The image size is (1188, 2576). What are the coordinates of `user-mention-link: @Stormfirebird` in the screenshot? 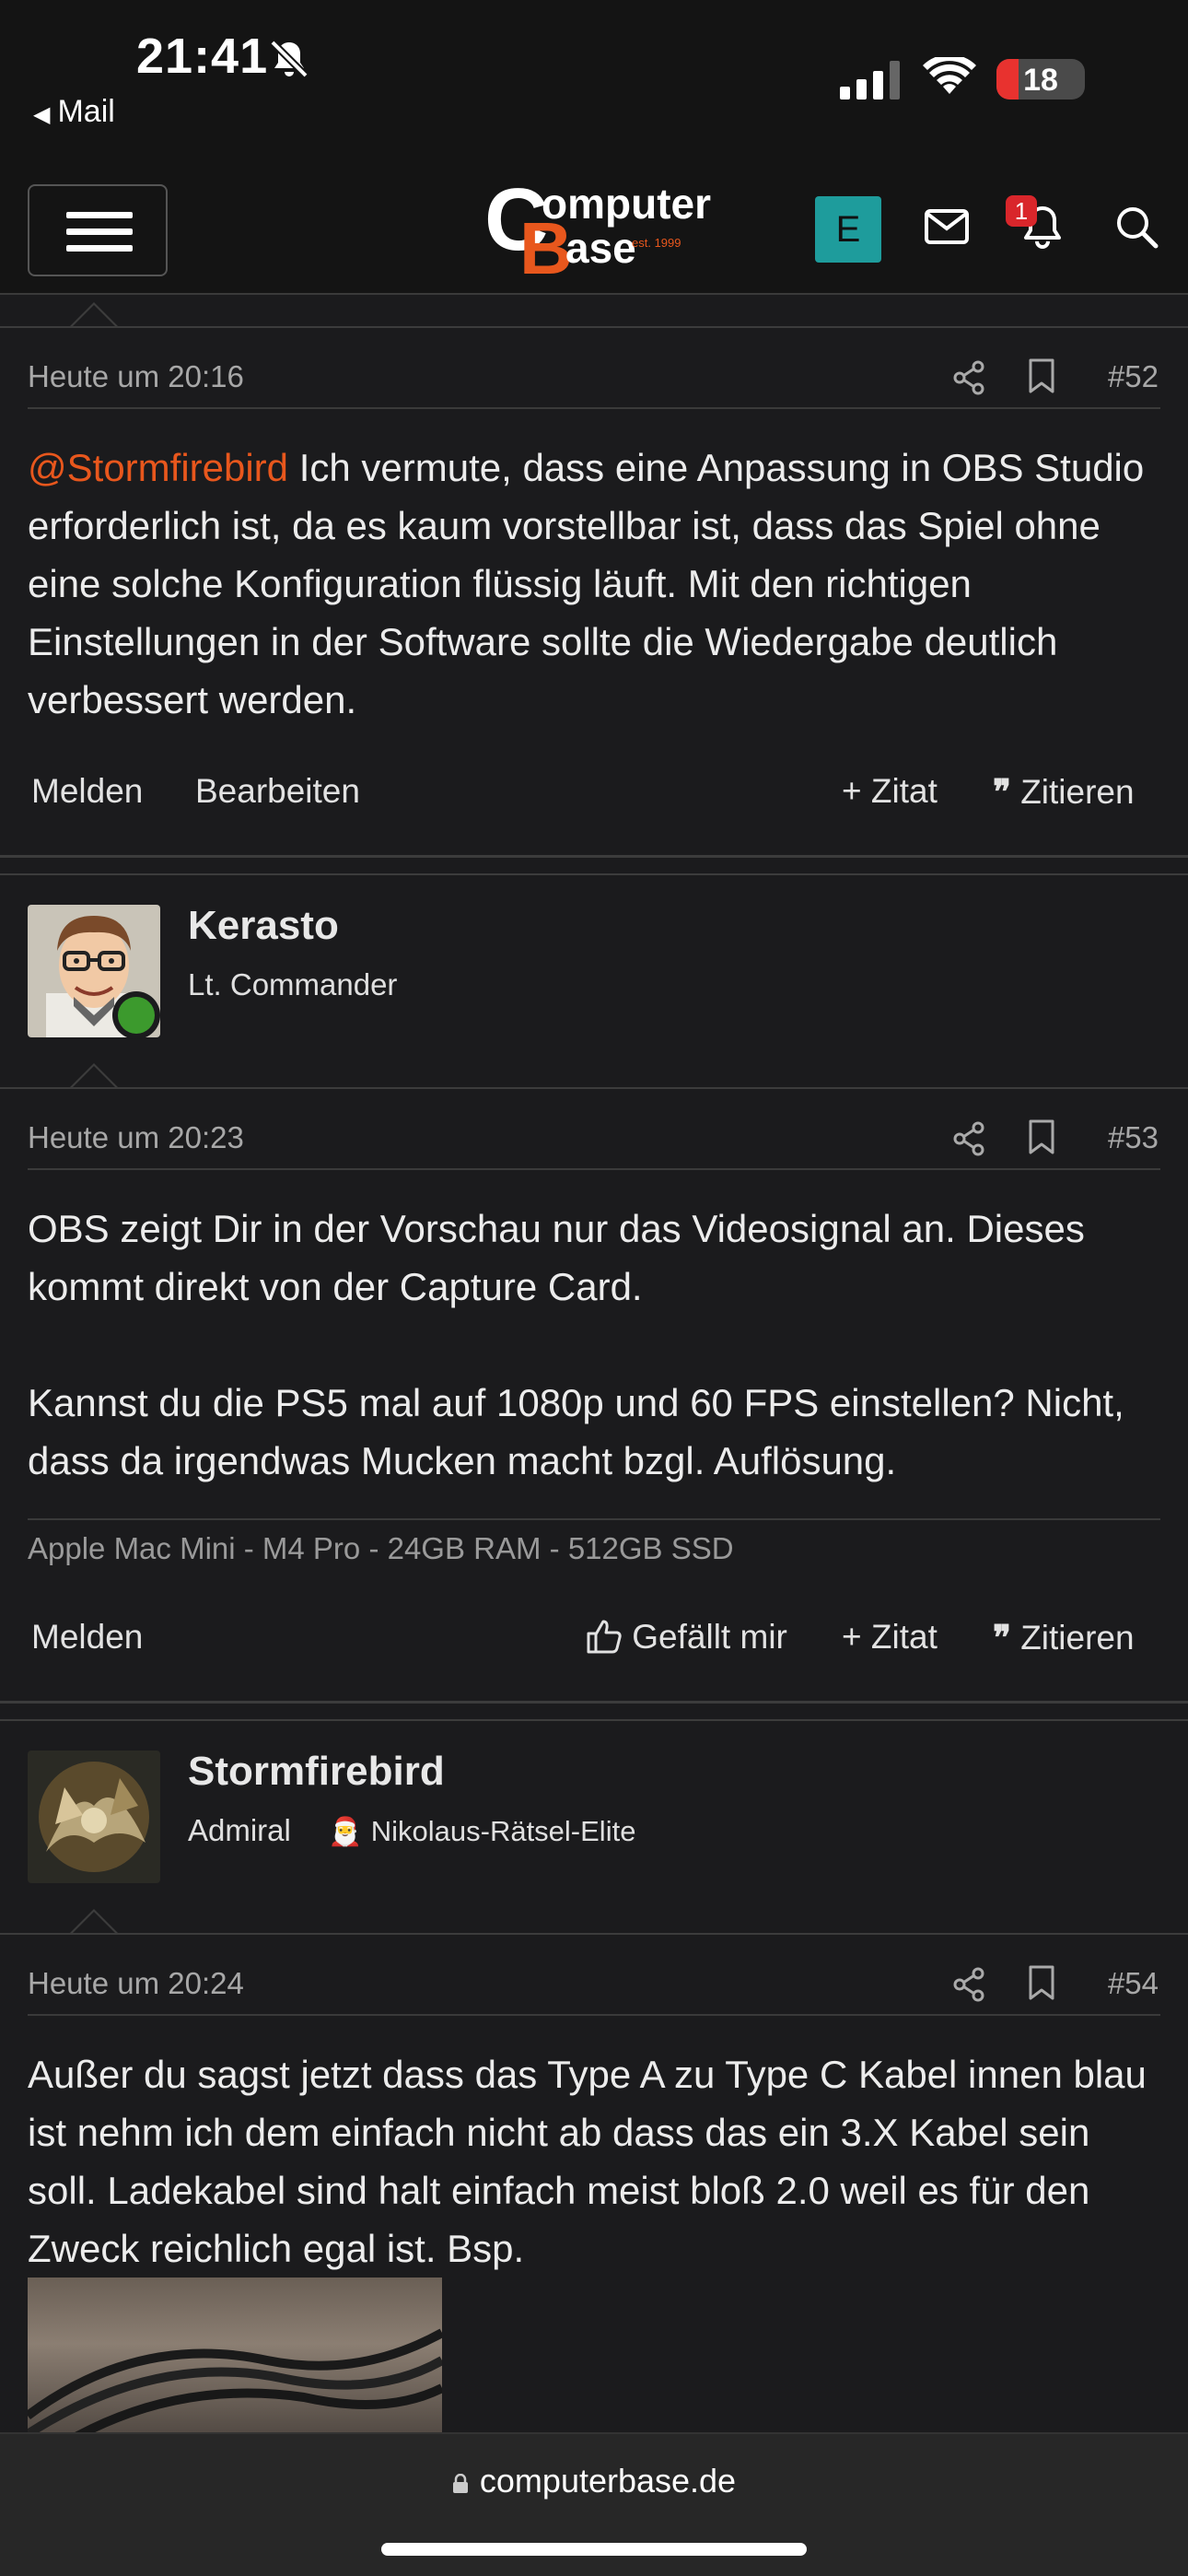 It's located at (158, 467).